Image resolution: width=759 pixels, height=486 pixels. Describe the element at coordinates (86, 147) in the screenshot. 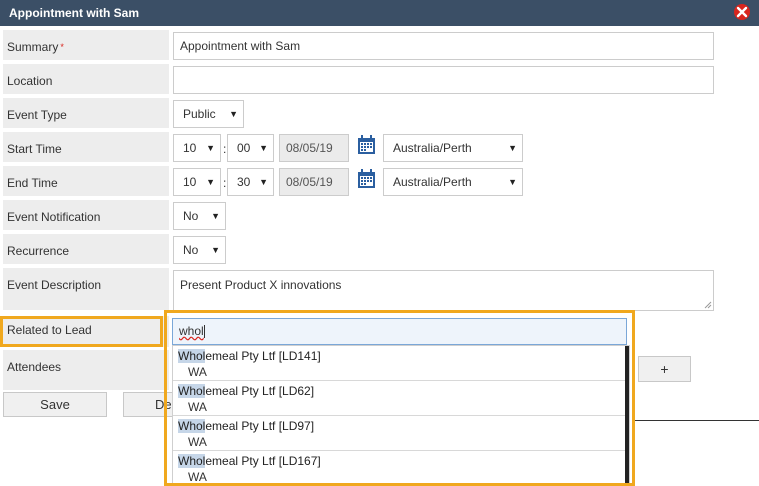

I see `start-time-label: Start Time` at that location.